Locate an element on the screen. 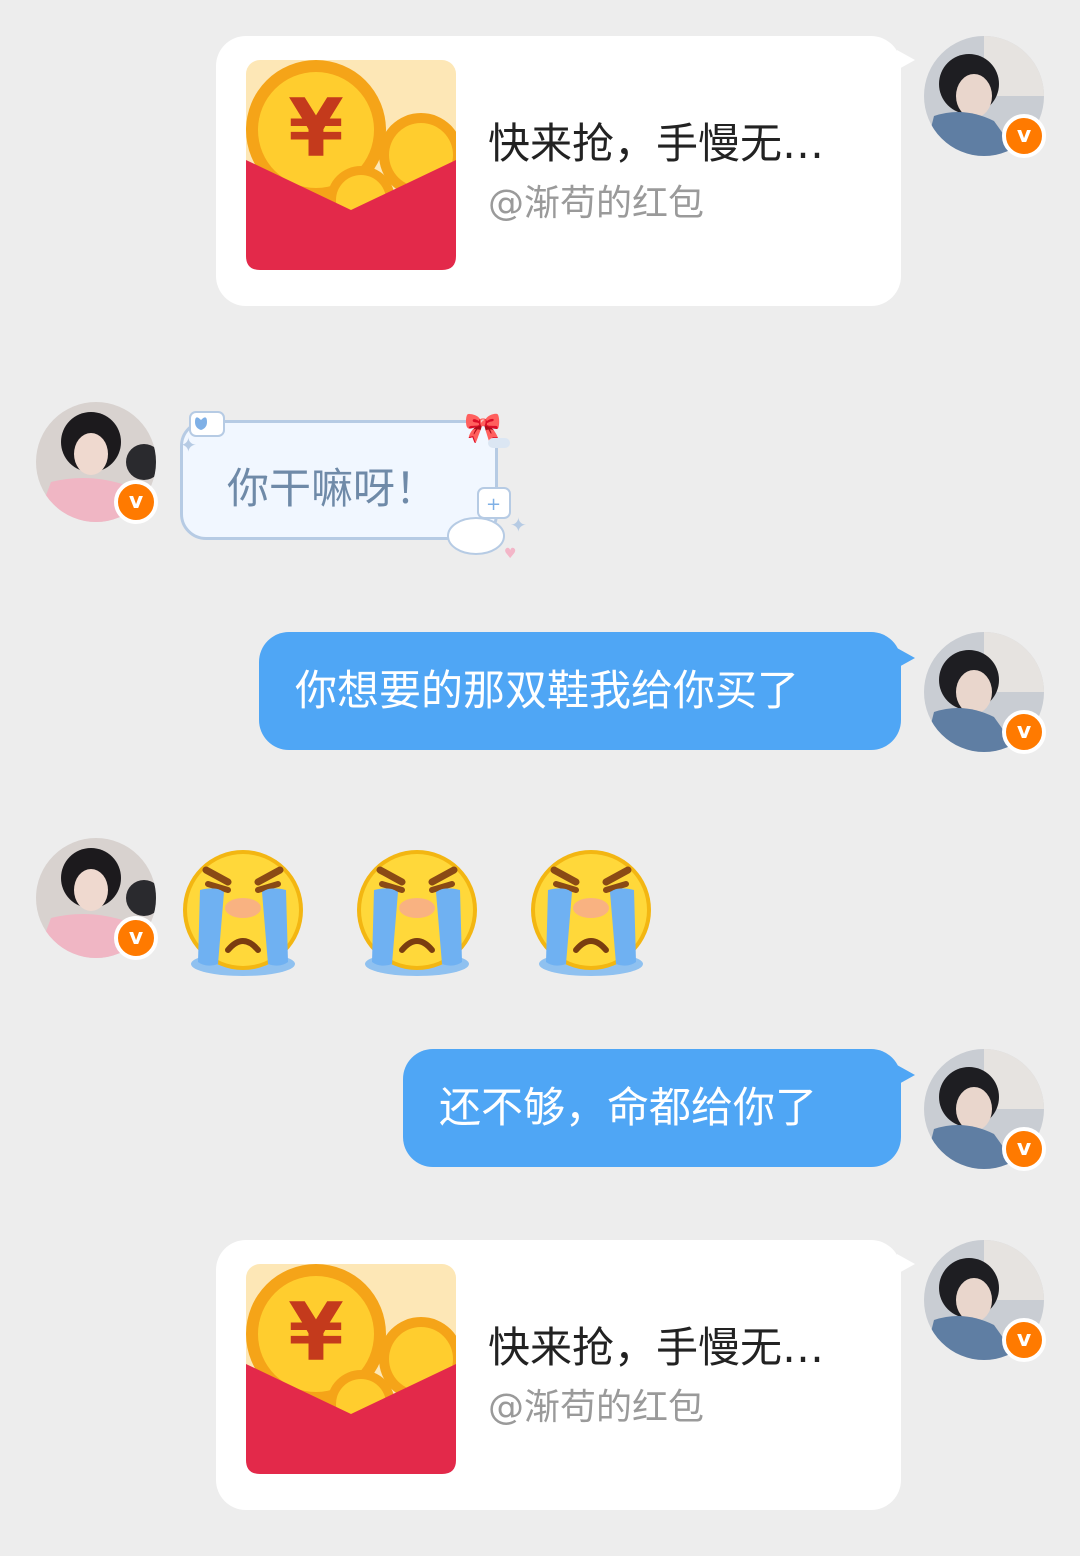 This screenshot has height=1556, width=1080. message-text: 你想要的那双鞋我给你买了 is located at coordinates (547, 690).